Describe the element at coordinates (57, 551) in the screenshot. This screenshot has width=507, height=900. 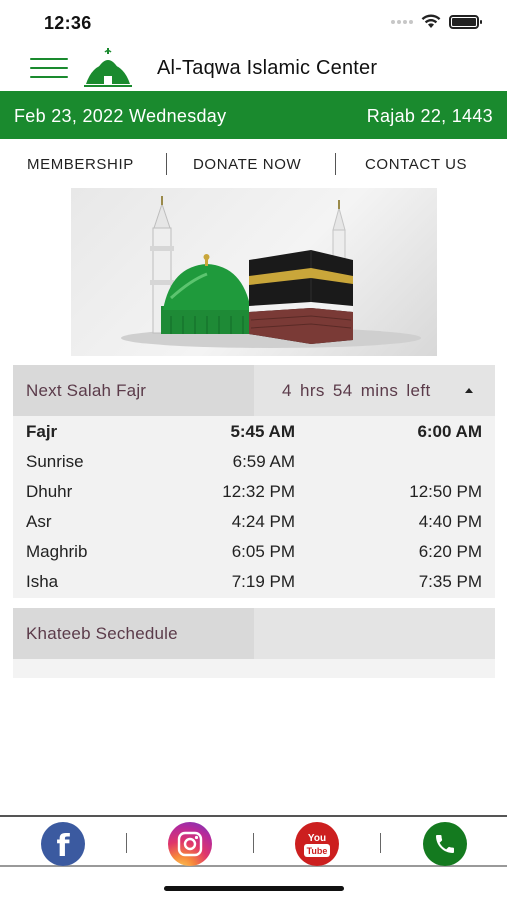
I see `prayer-name: Maghrib` at that location.